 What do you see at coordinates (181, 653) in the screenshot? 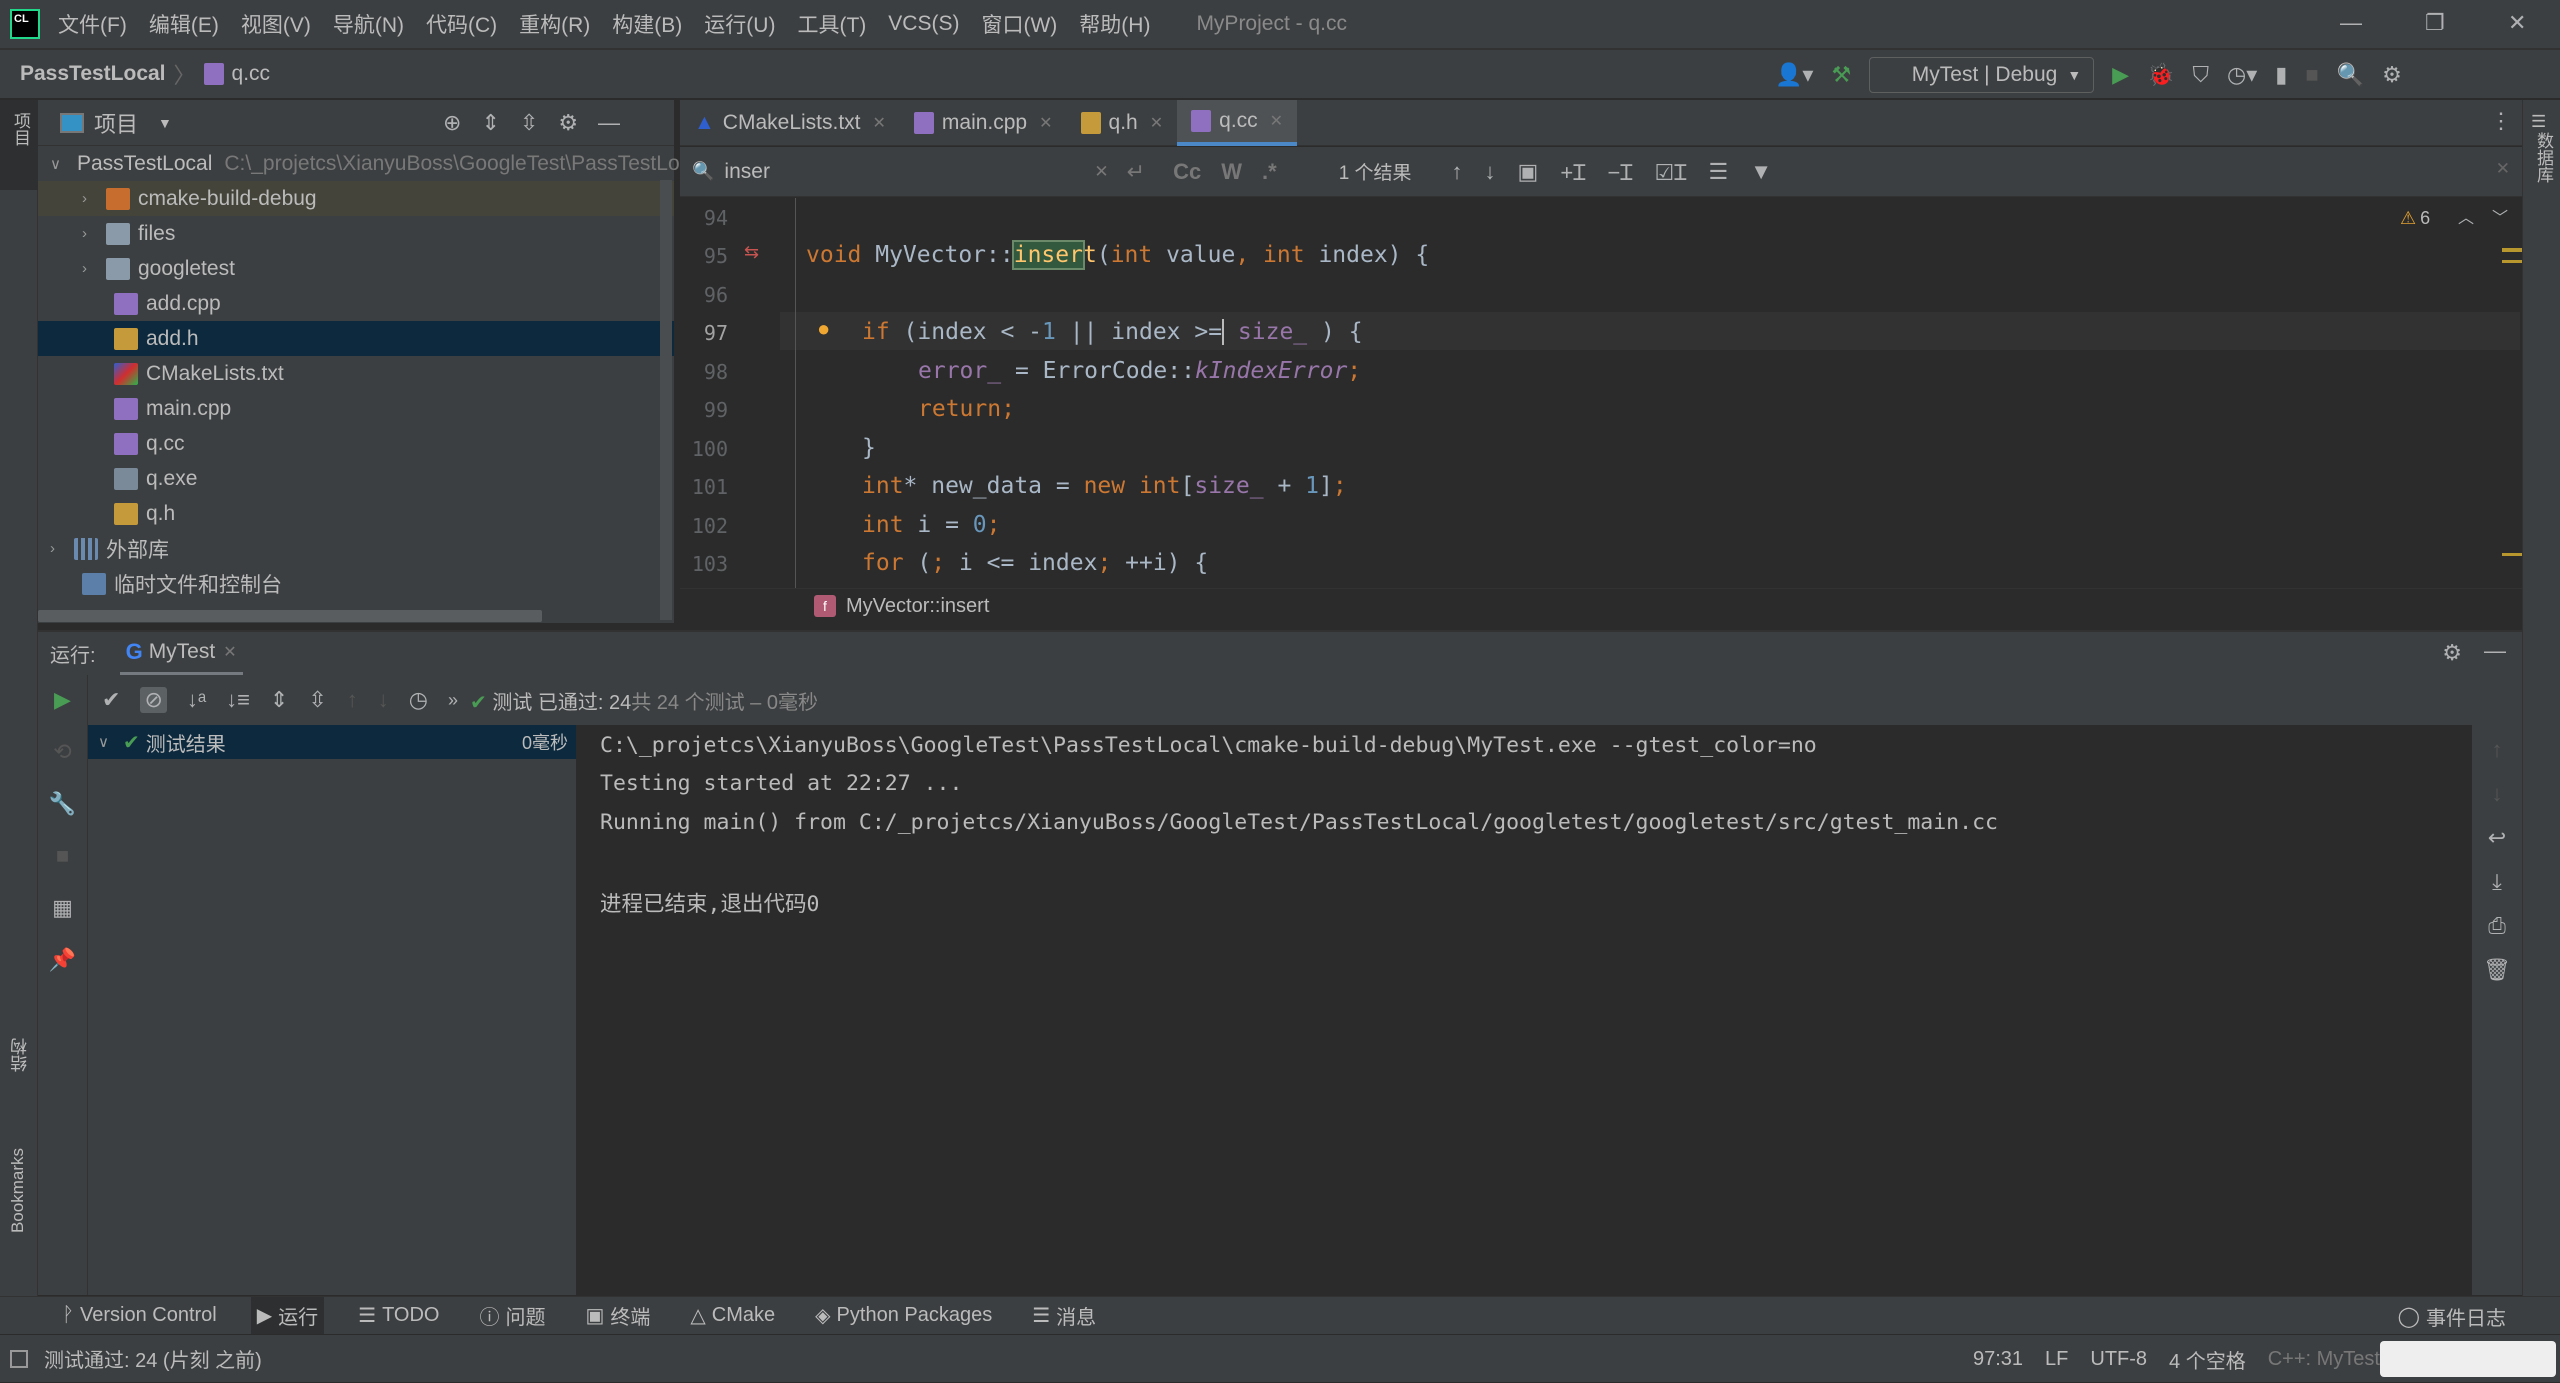
I see `run-tab-mytest: G MyTest ✕` at bounding box center [181, 653].